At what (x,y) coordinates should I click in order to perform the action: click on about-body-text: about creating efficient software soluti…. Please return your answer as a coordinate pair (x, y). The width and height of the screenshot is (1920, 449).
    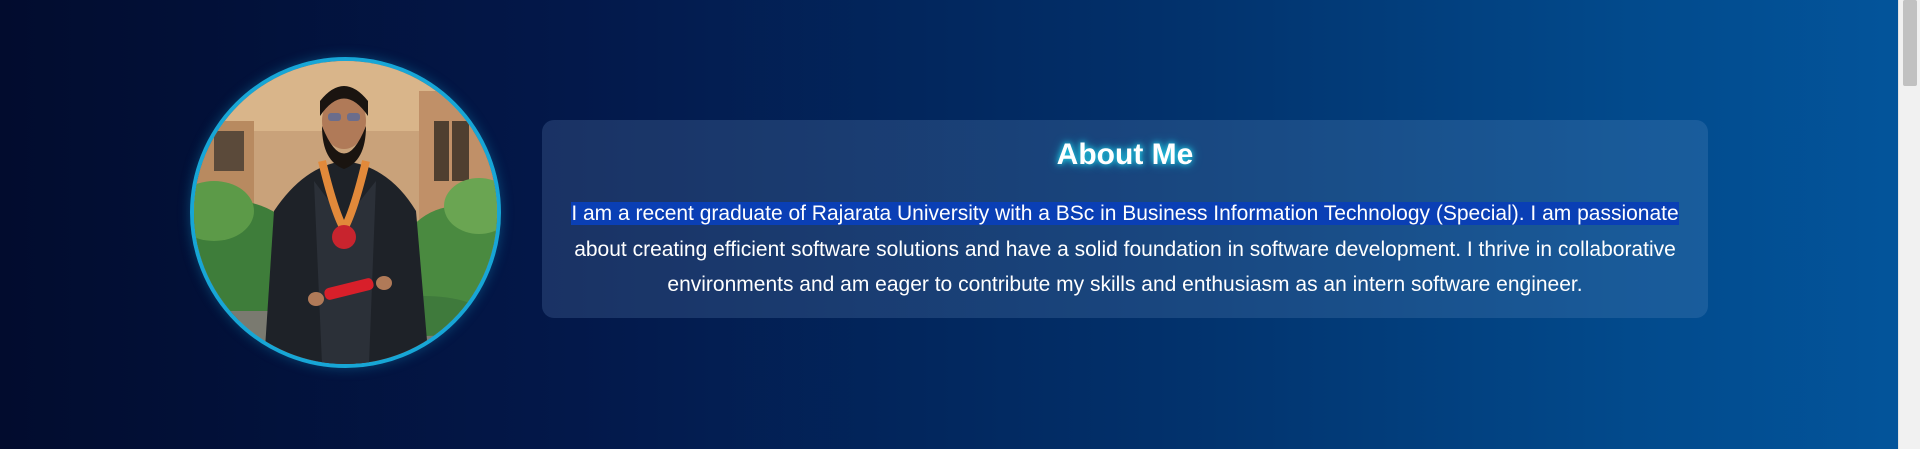
    Looking at the image, I should click on (1125, 267).